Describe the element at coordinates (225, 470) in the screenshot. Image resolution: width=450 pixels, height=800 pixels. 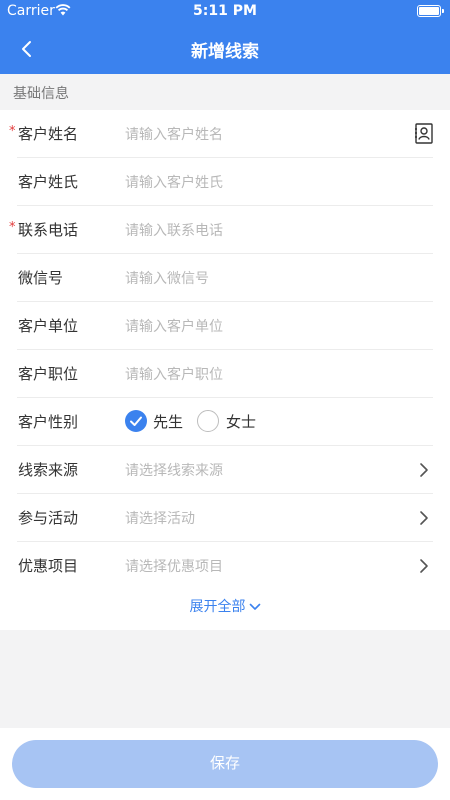
I see `lead-source-row: 线索来源 请选择线索来源` at that location.